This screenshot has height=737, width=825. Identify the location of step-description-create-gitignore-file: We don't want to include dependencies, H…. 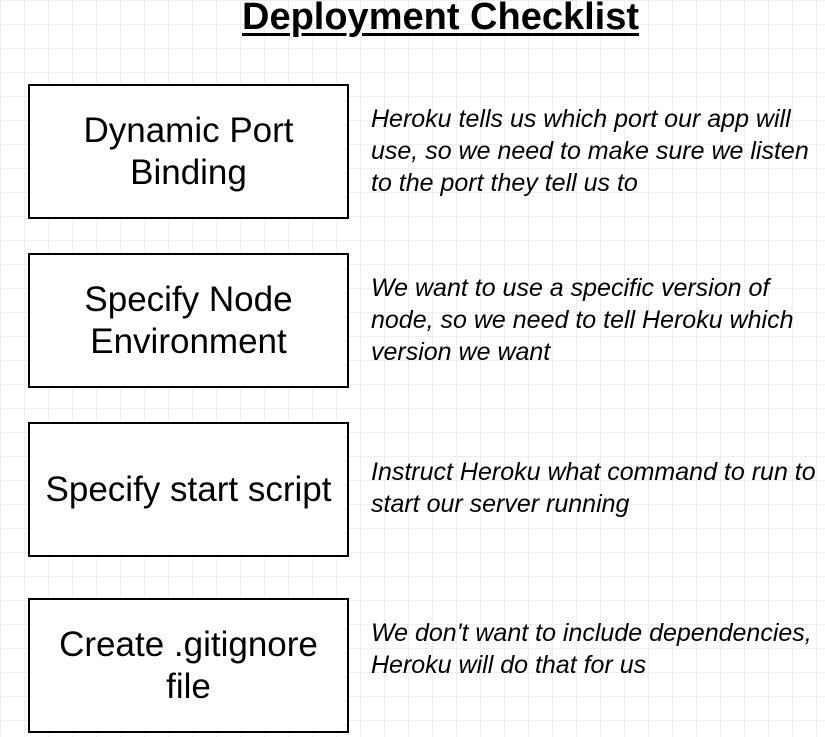
(591, 649).